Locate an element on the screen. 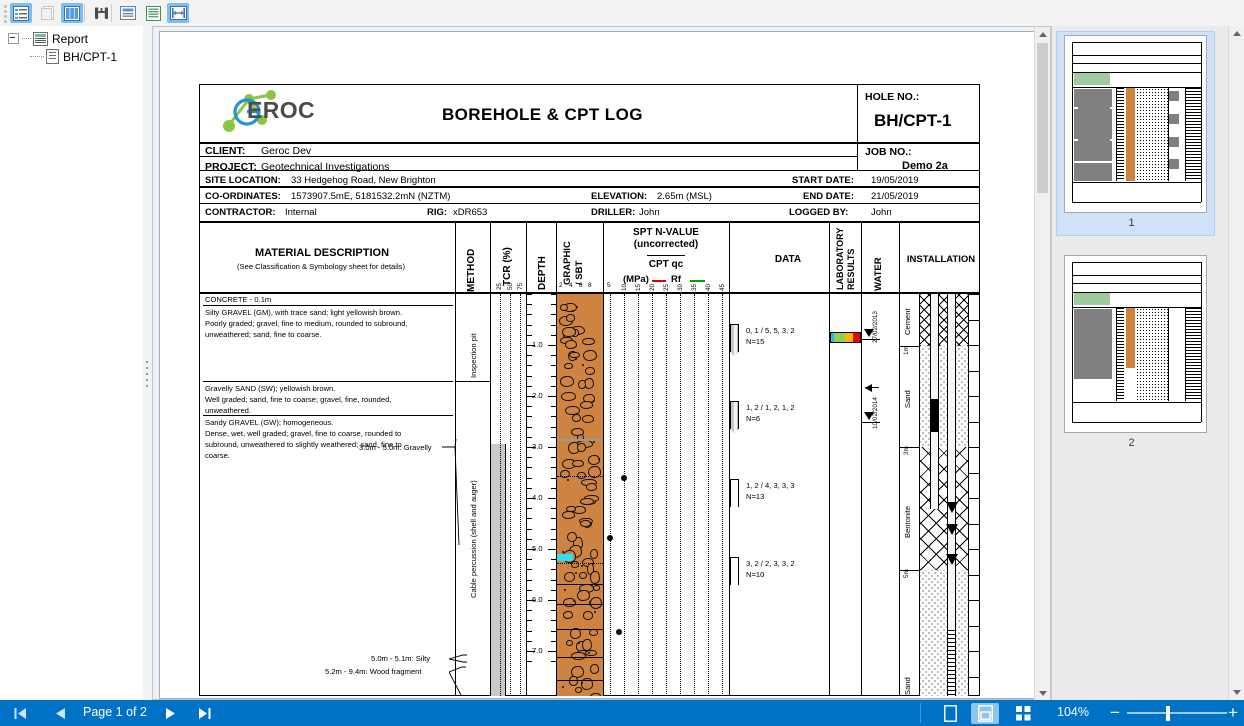 This screenshot has height=726, width=1244. thumbnail-panel-toggle is located at coordinates (72, 13).